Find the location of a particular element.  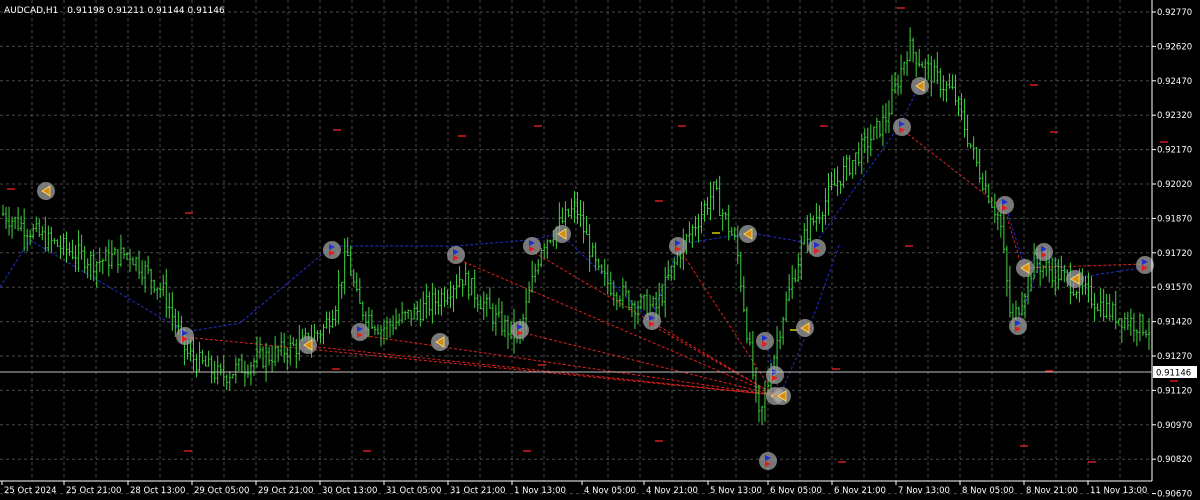

time-tick-label: 25 Oct 21:00 is located at coordinates (93, 491).